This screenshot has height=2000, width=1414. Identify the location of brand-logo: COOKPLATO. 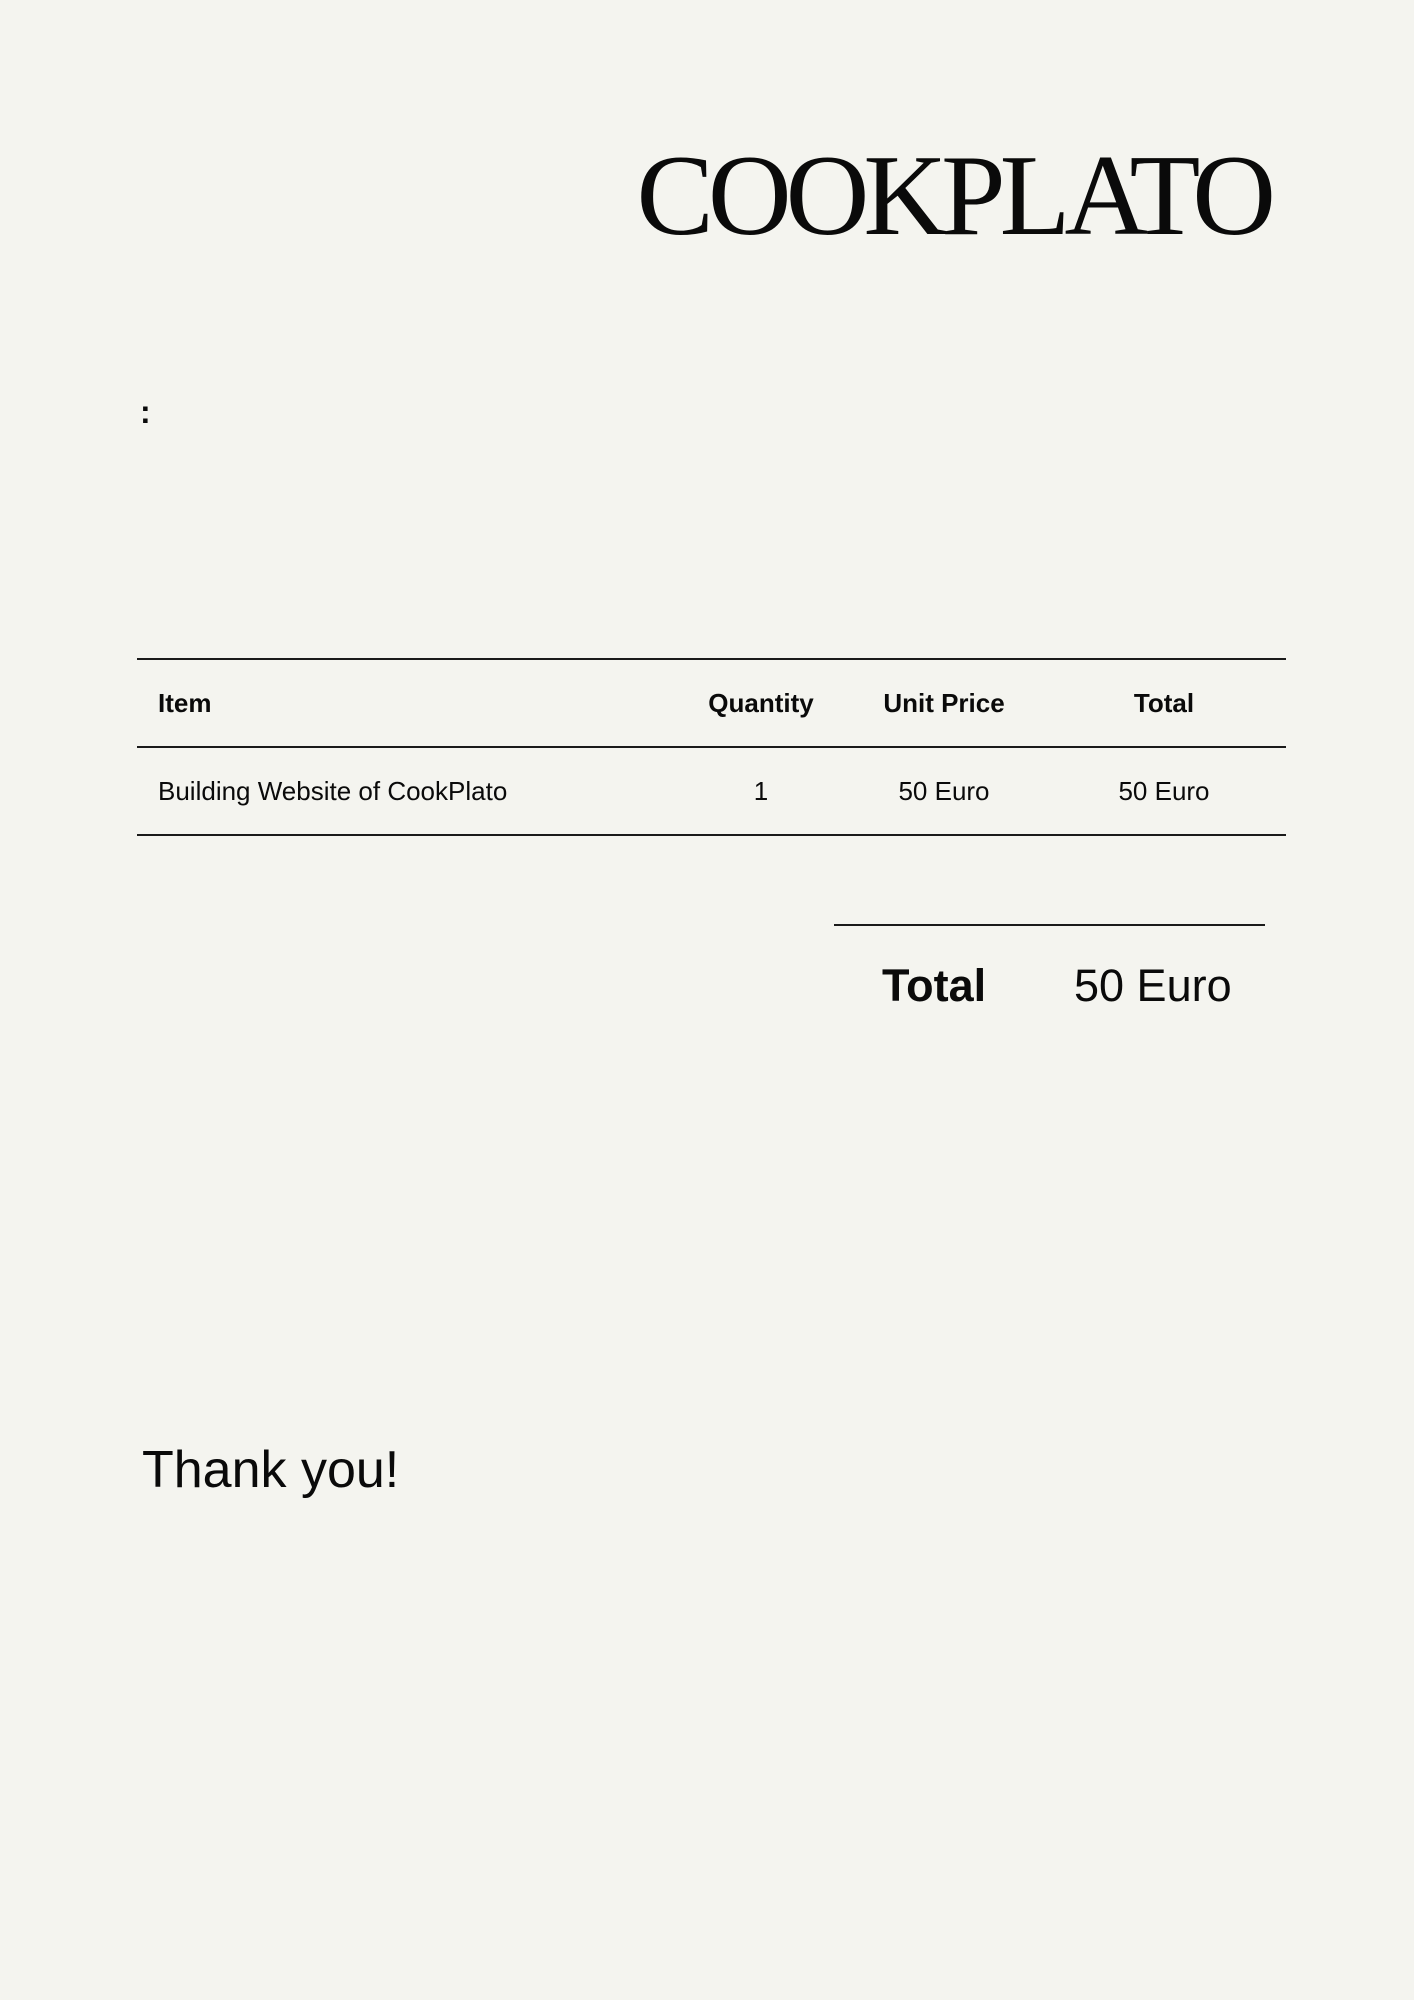
(956, 196).